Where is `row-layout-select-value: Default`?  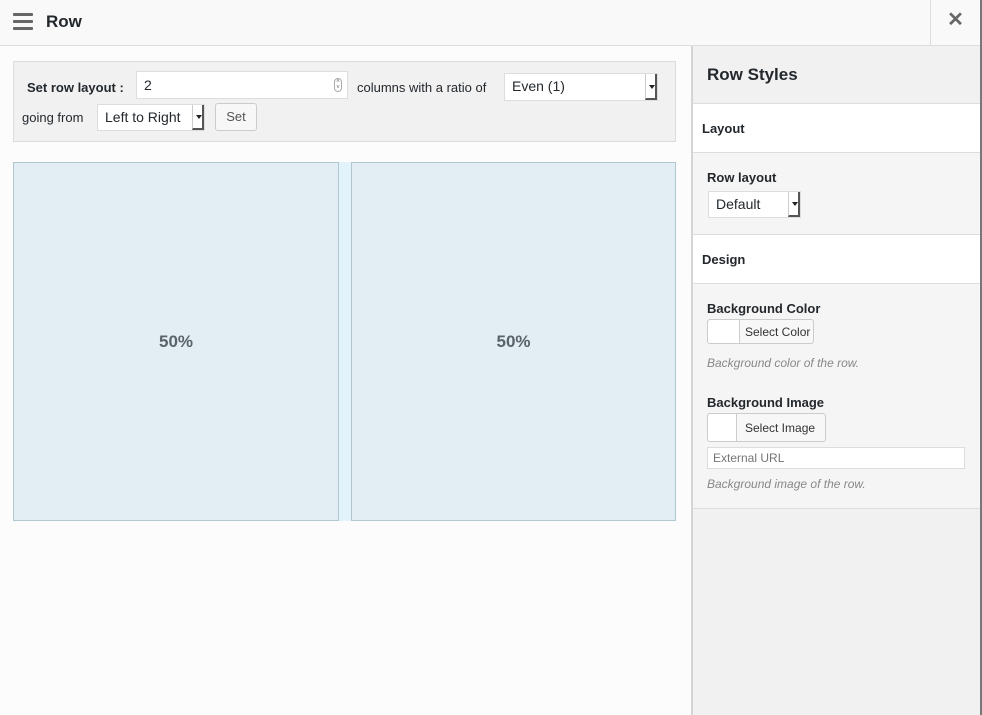
row-layout-select-value: Default is located at coordinates (738, 204).